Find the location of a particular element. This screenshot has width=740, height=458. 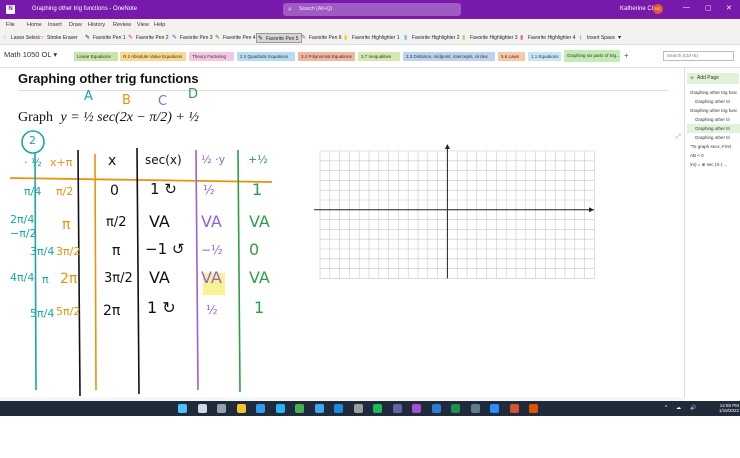

clock-date: 1/18/2022 is located at coordinates (728, 410).